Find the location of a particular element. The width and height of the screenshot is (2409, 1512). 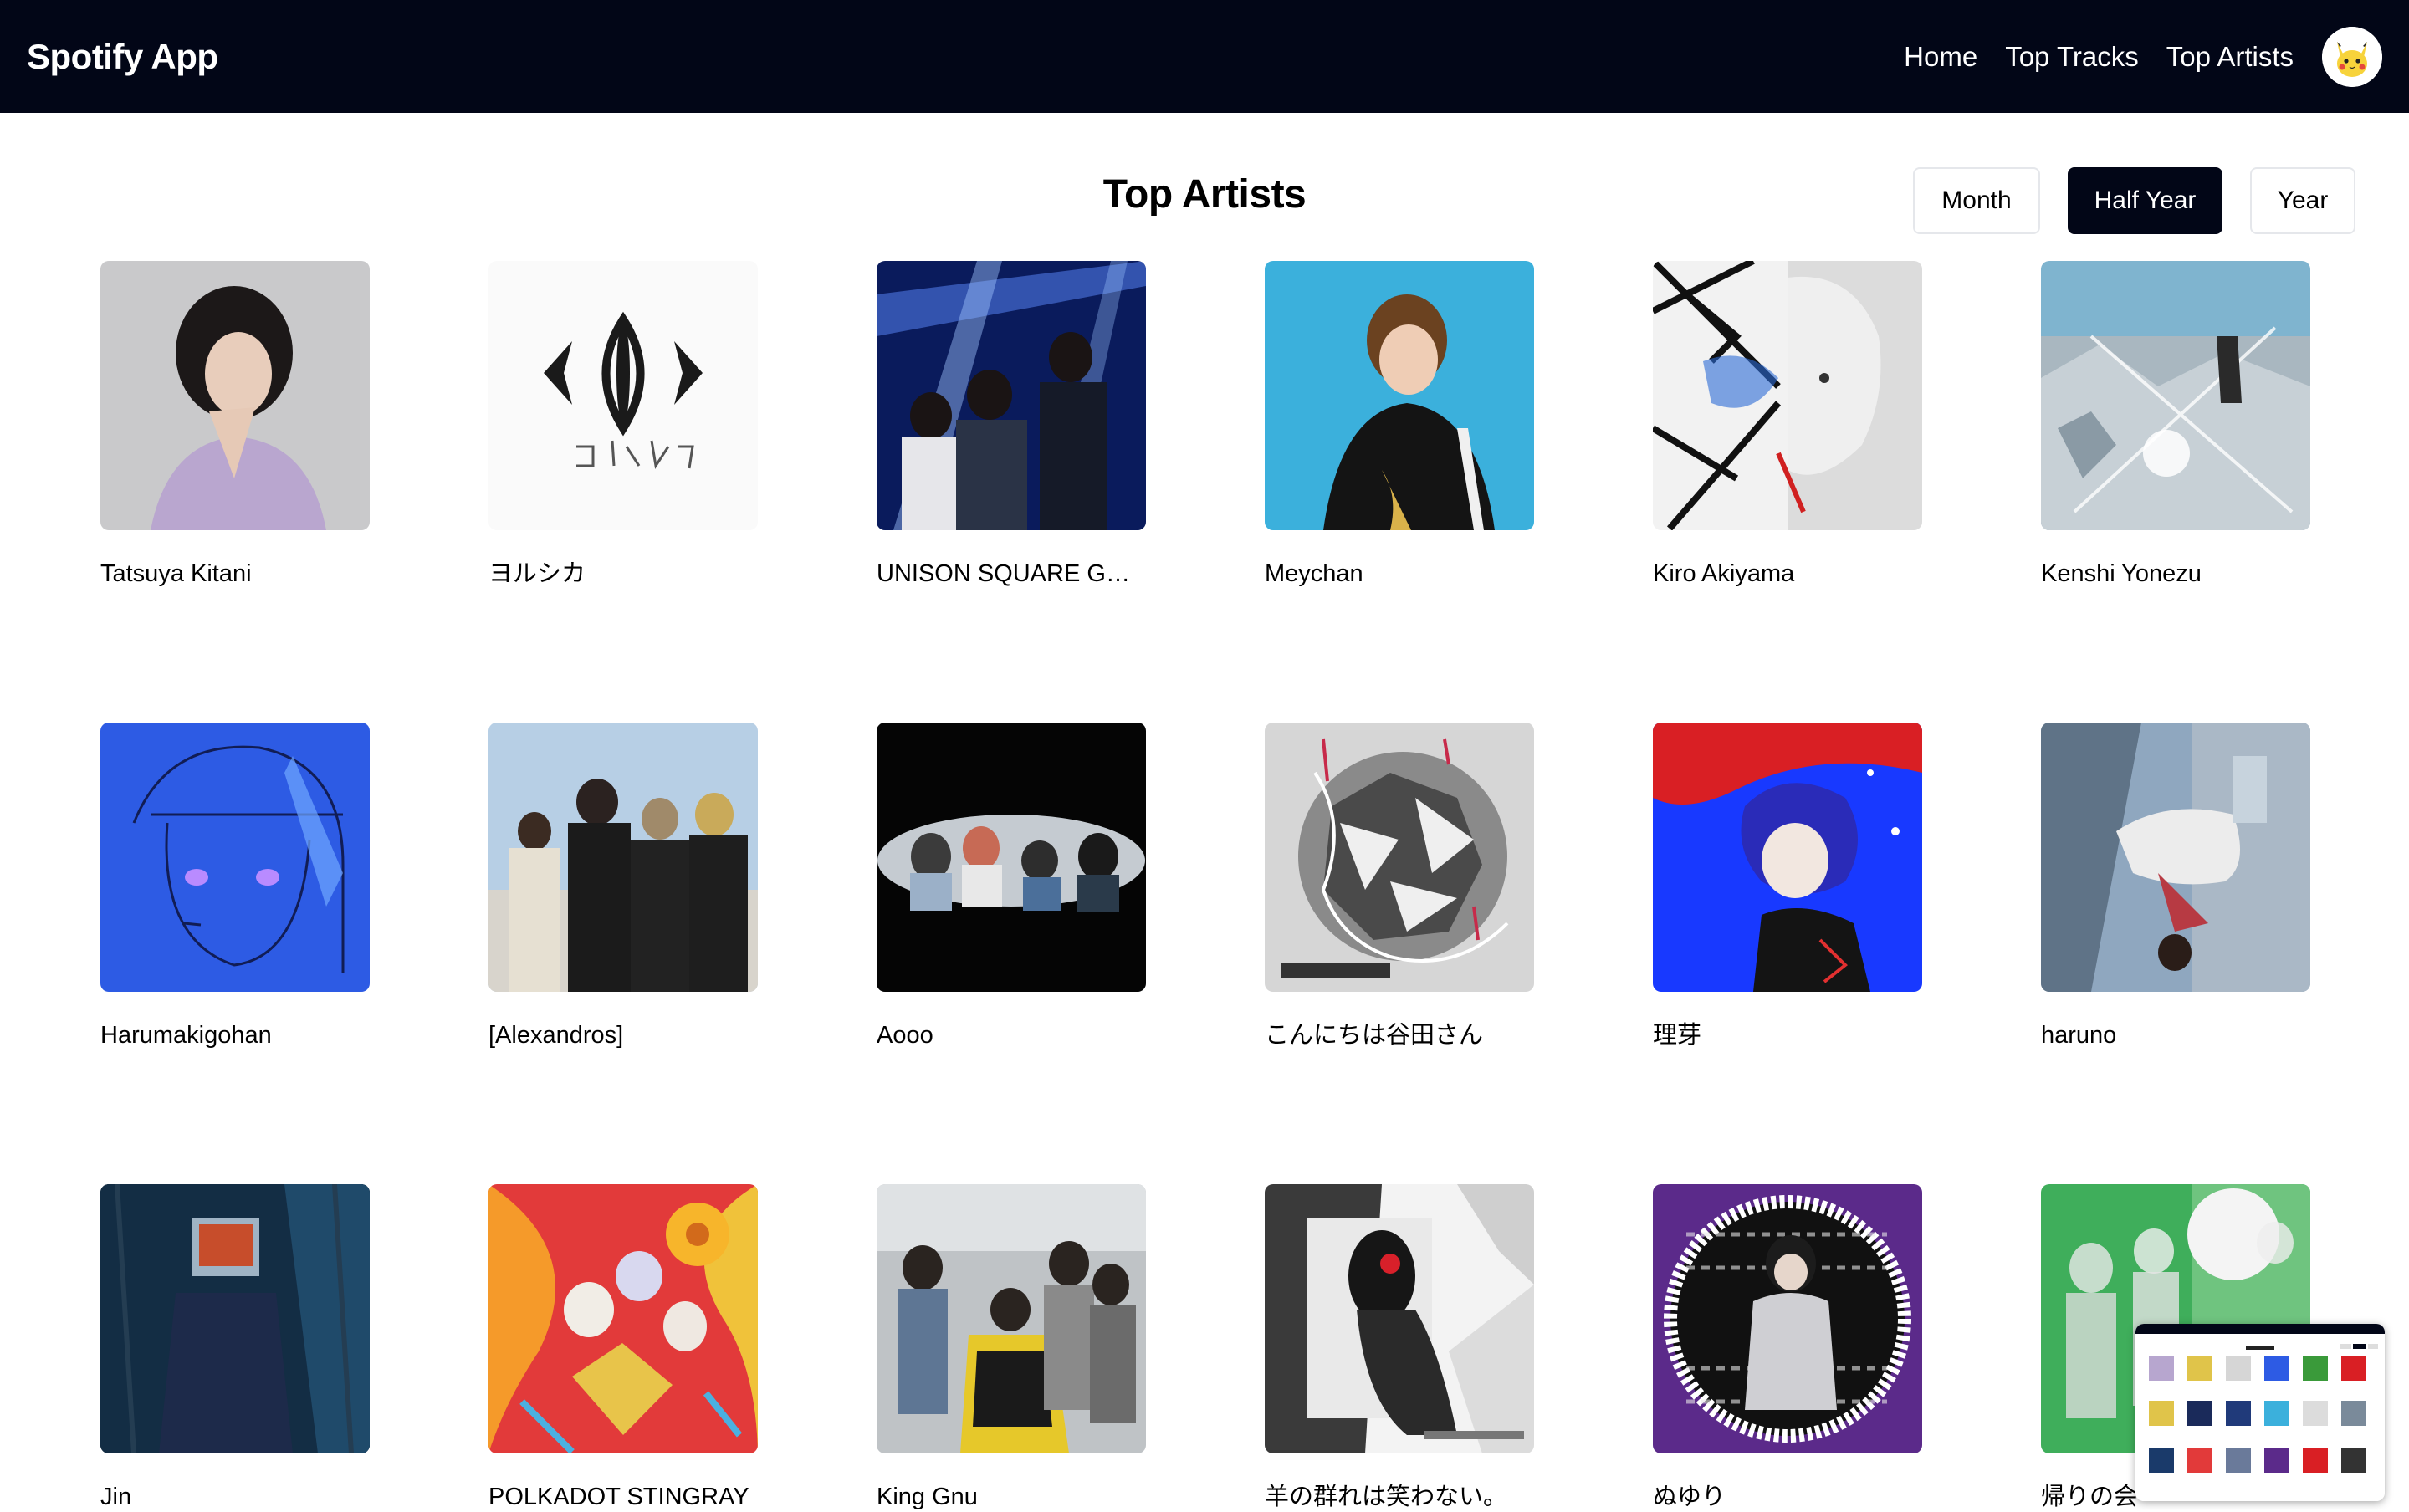

nav-link-top-artists: Top Artists is located at coordinates (2230, 57).